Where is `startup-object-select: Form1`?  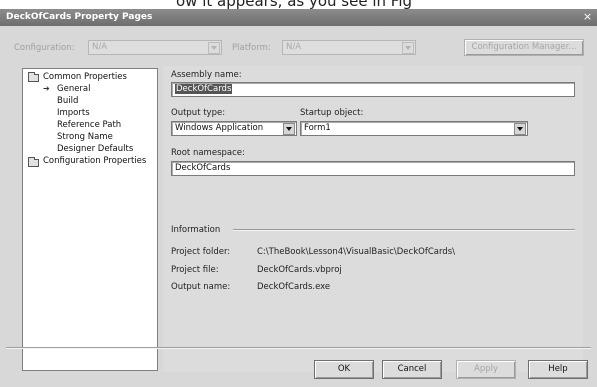 startup-object-select: Form1 is located at coordinates (414, 128).